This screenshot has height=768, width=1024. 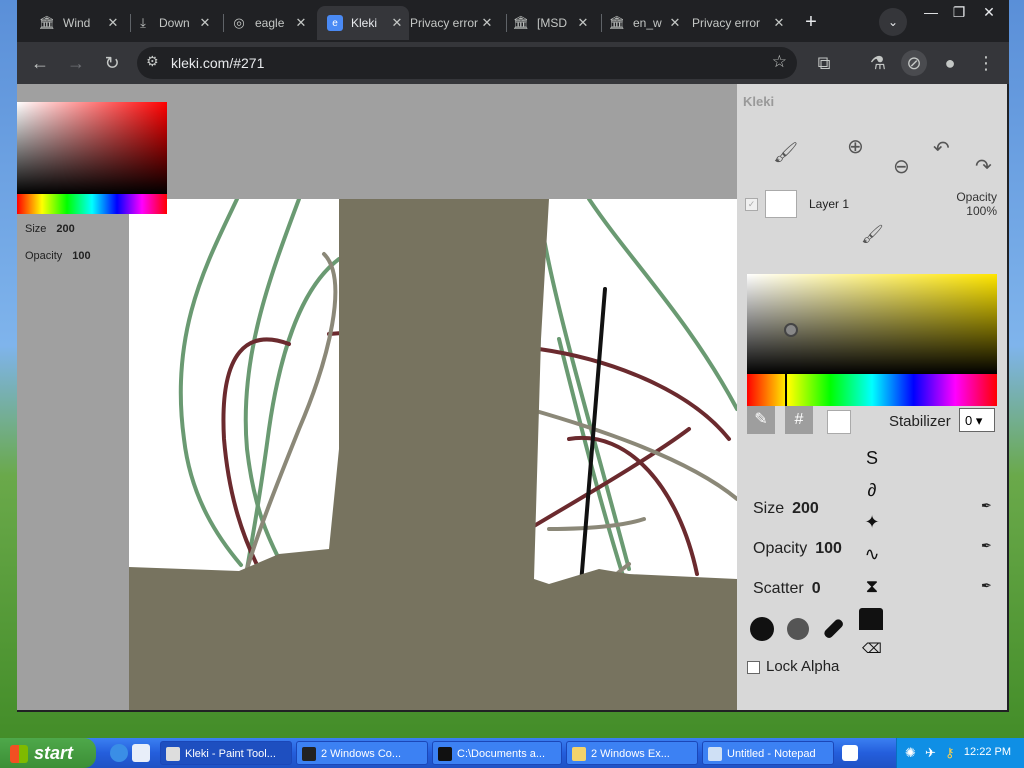 What do you see at coordinates (872, 324) in the screenshot?
I see `color-saturation-picker` at bounding box center [872, 324].